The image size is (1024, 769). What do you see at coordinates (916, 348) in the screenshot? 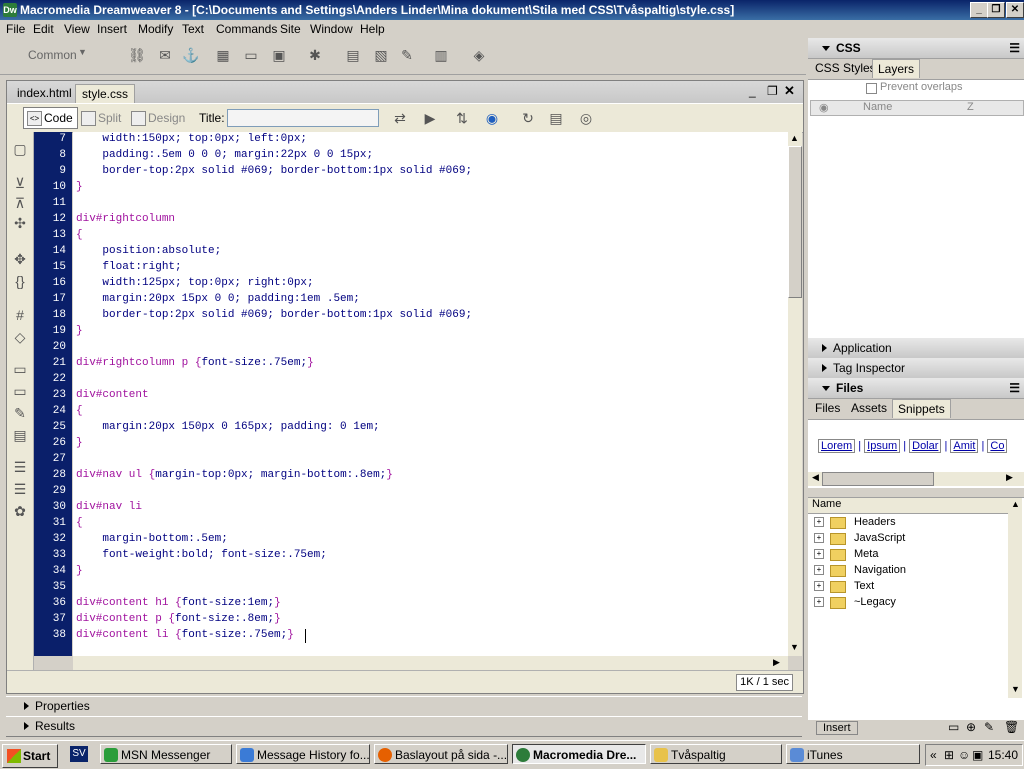
I see `application-panel-header: Application` at bounding box center [916, 348].